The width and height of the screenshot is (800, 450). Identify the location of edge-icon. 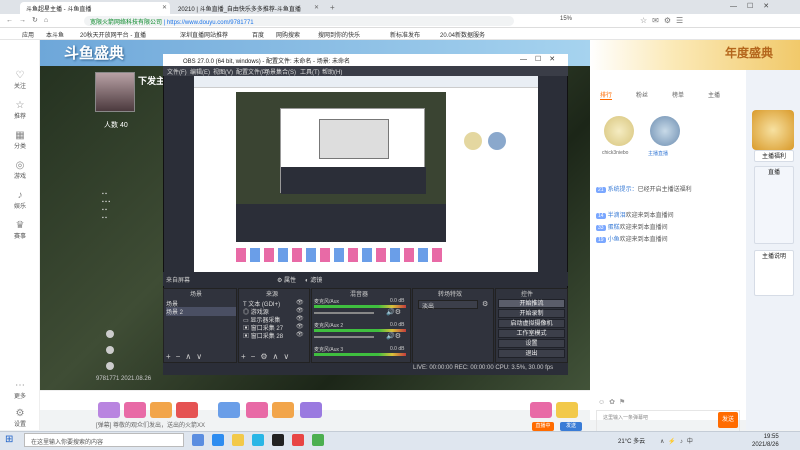
(218, 440).